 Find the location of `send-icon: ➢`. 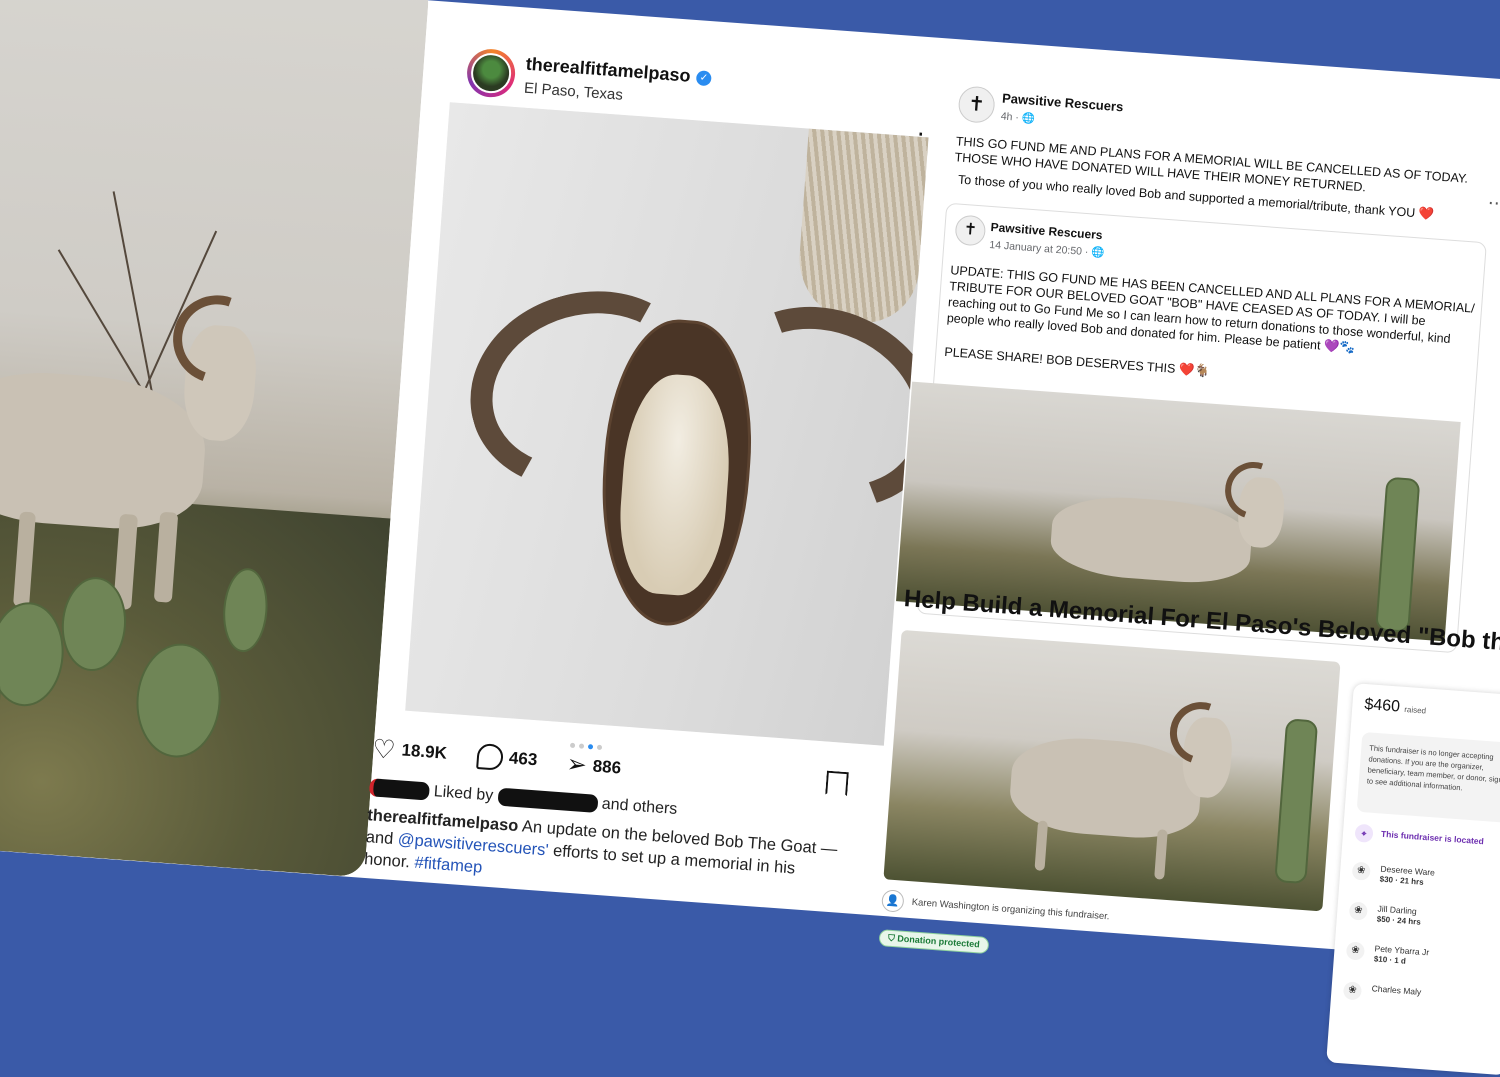

send-icon: ➢ is located at coordinates (576, 764).